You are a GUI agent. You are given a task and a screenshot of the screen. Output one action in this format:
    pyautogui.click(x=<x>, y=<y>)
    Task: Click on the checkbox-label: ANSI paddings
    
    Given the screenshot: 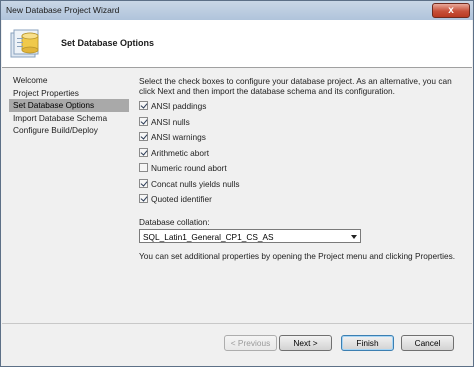 What is the action you would take?
    pyautogui.click(x=179, y=106)
    